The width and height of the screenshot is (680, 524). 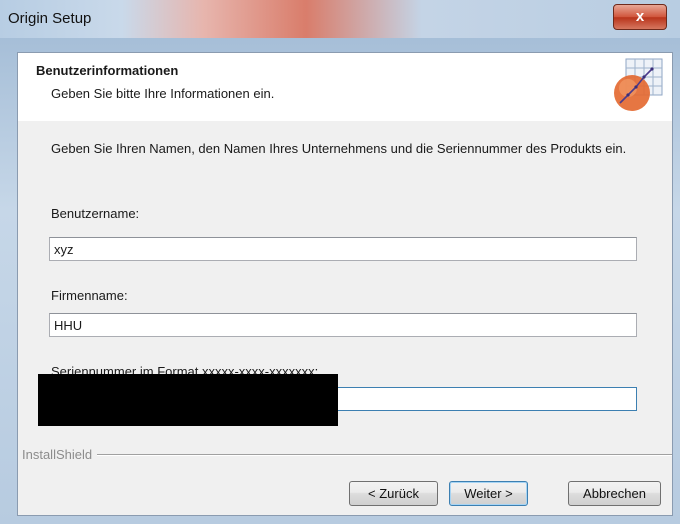 What do you see at coordinates (488, 493) in the screenshot?
I see `next-button: Weiter >` at bounding box center [488, 493].